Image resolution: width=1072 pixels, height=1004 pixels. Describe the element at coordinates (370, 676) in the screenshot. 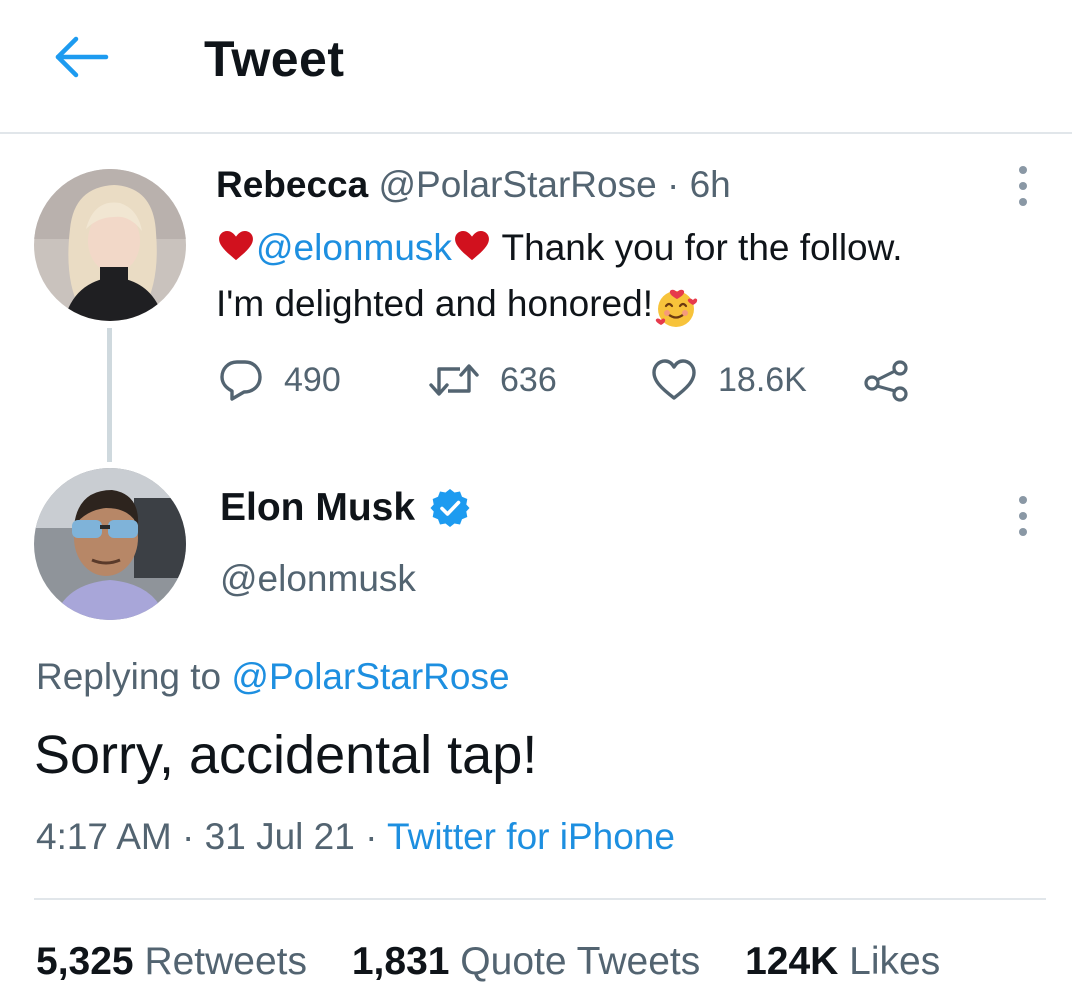

I see `replying-to-link: @PolarStarRose` at that location.